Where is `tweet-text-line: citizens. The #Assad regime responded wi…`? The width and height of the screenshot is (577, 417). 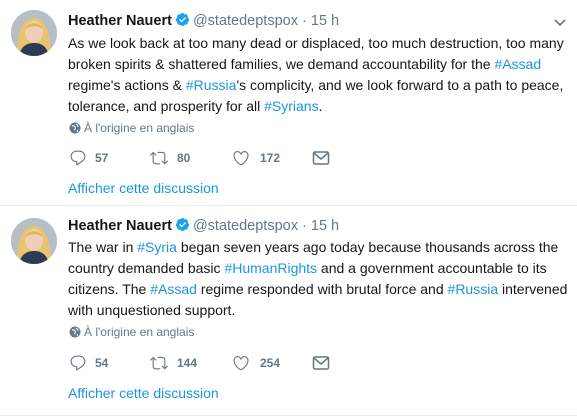 tweet-text-line: citizens. The #Assad regime responded wi… is located at coordinates (318, 289).